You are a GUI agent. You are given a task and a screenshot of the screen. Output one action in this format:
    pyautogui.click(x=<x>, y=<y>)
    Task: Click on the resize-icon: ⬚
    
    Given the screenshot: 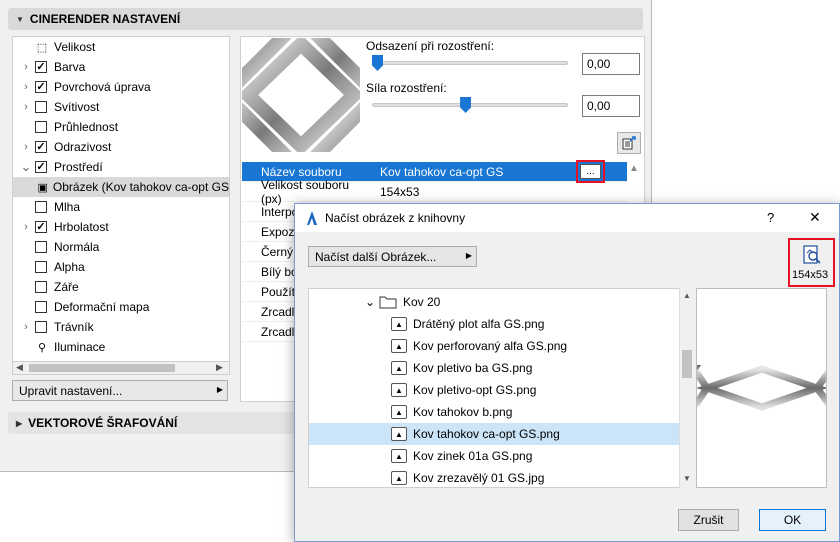 What is the action you would take?
    pyautogui.click(x=42, y=47)
    